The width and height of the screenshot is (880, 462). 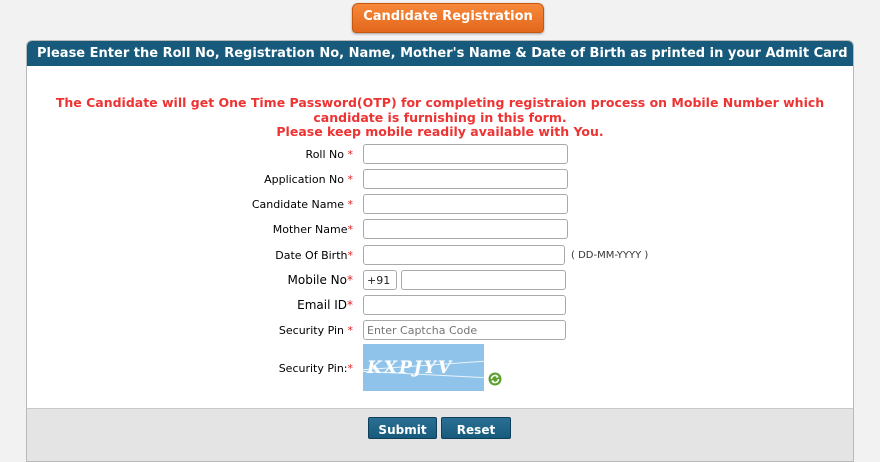 I want to click on candidate-registration-tab: Candidate Registration, so click(x=448, y=18).